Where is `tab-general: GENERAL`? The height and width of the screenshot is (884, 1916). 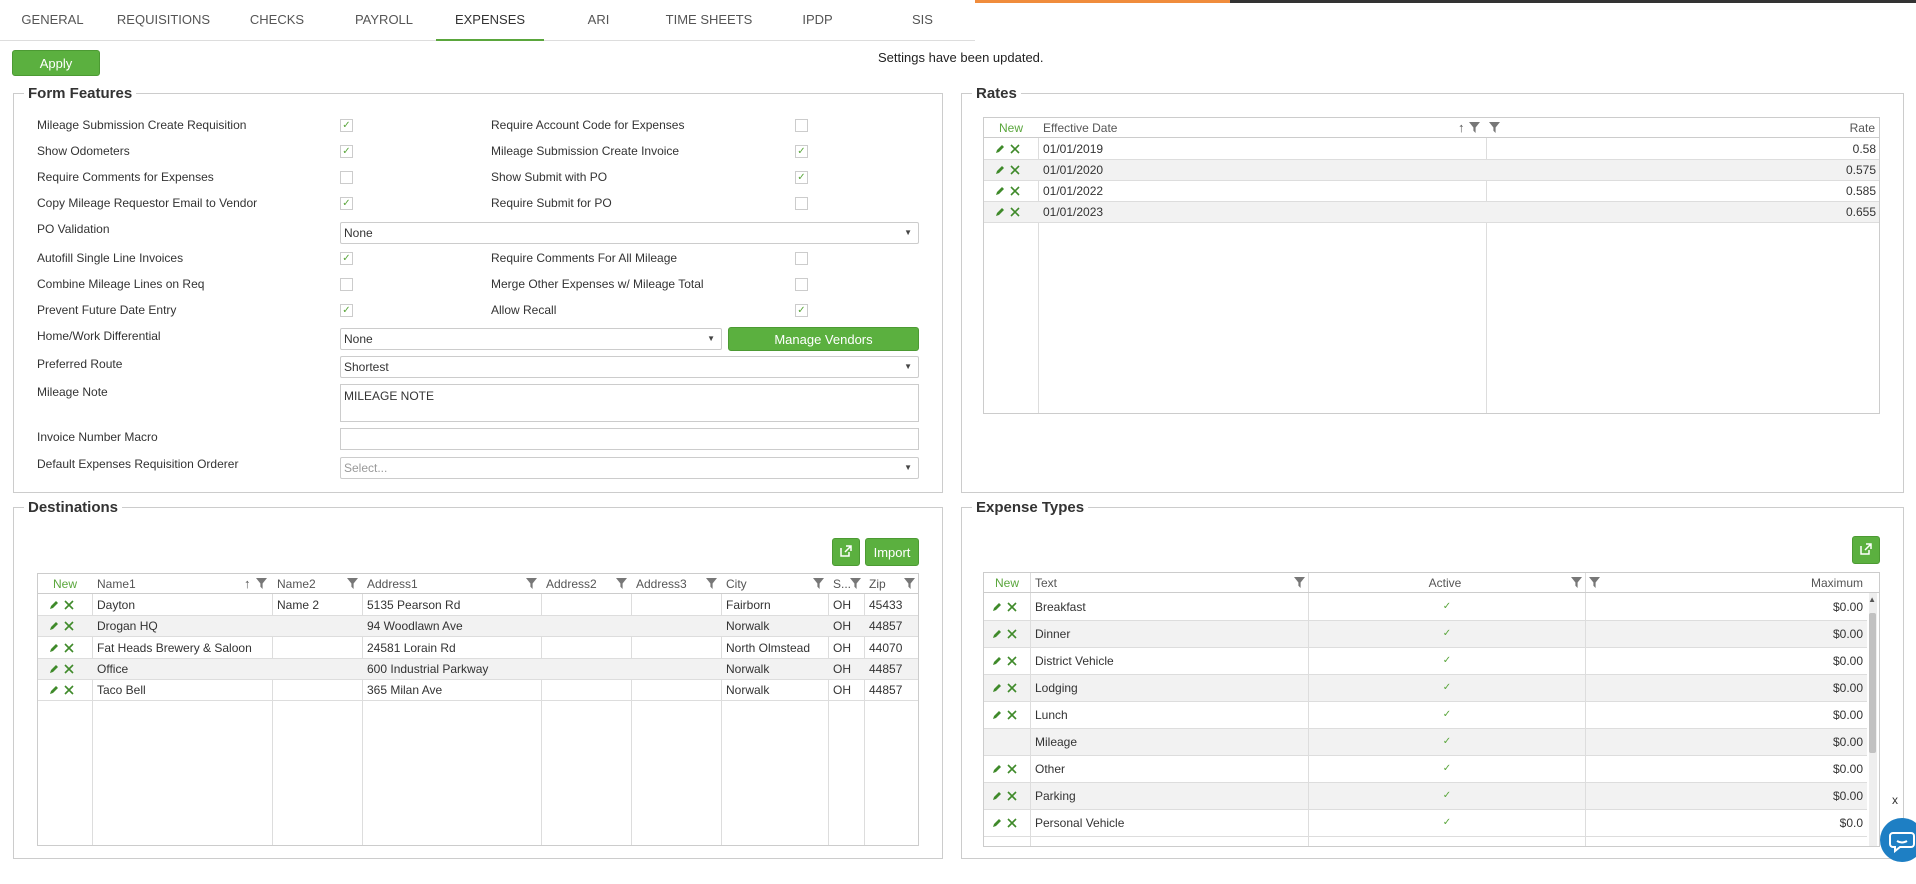 tab-general: GENERAL is located at coordinates (52, 20).